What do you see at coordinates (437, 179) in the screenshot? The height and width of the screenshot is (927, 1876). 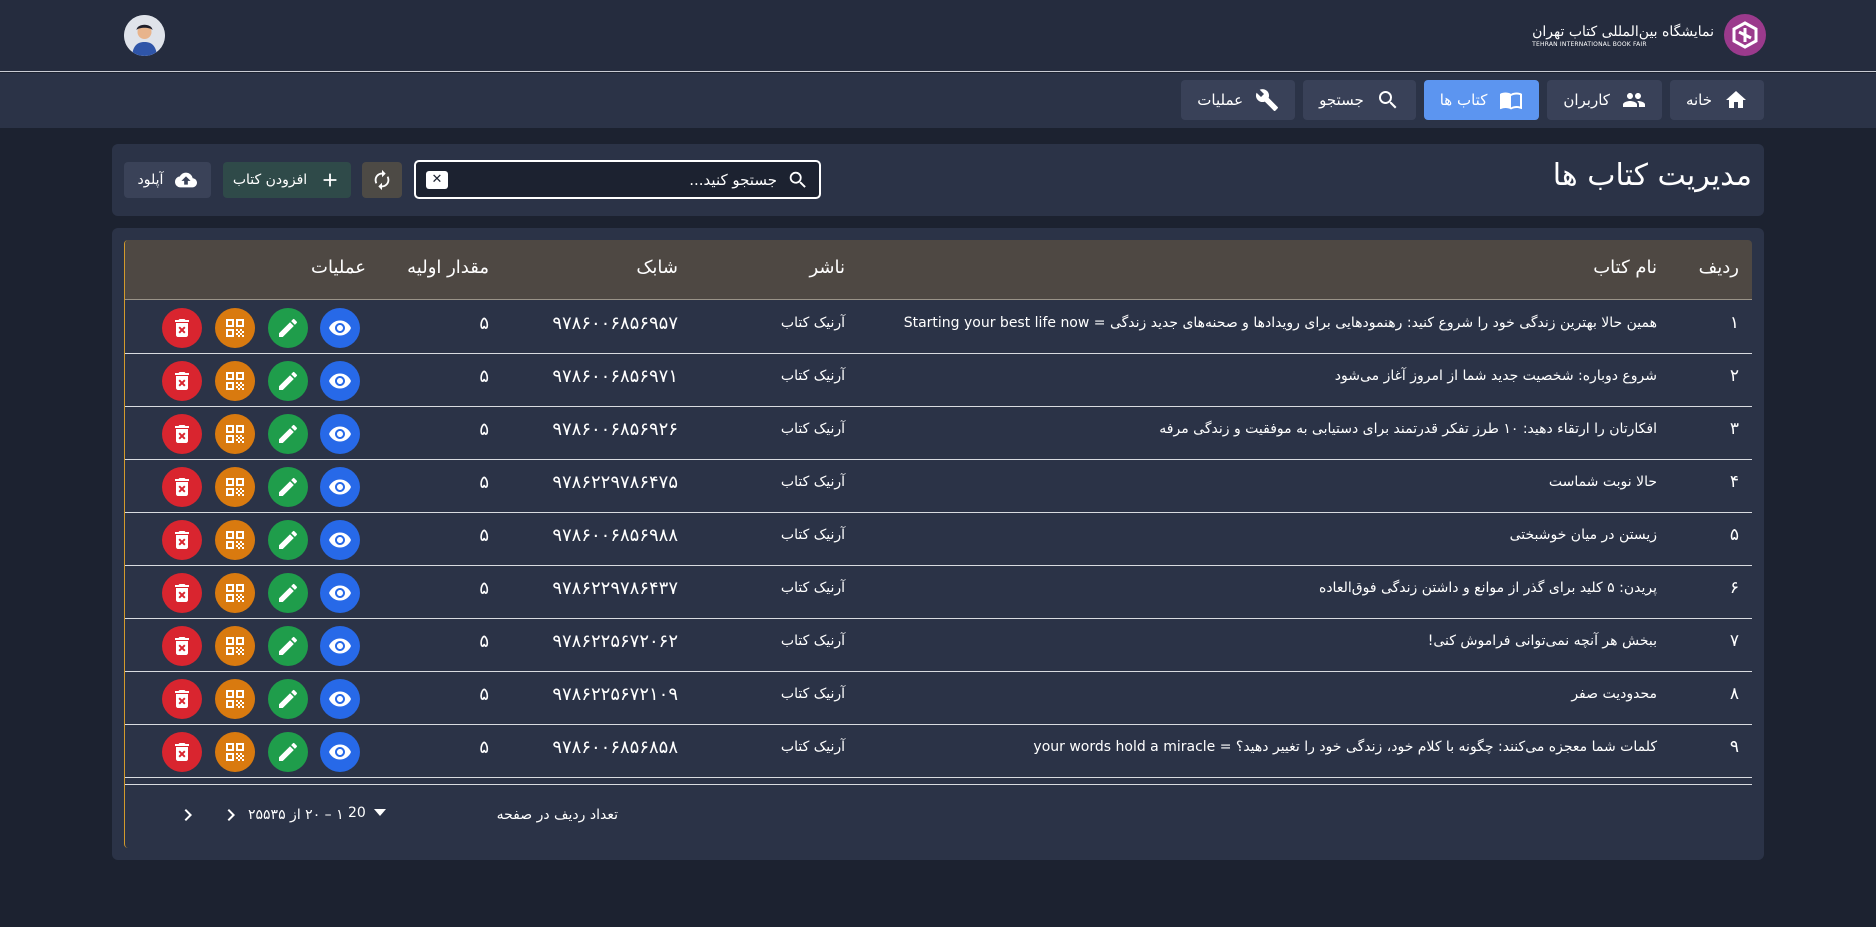 I see `clear-search-icon: ✕` at bounding box center [437, 179].